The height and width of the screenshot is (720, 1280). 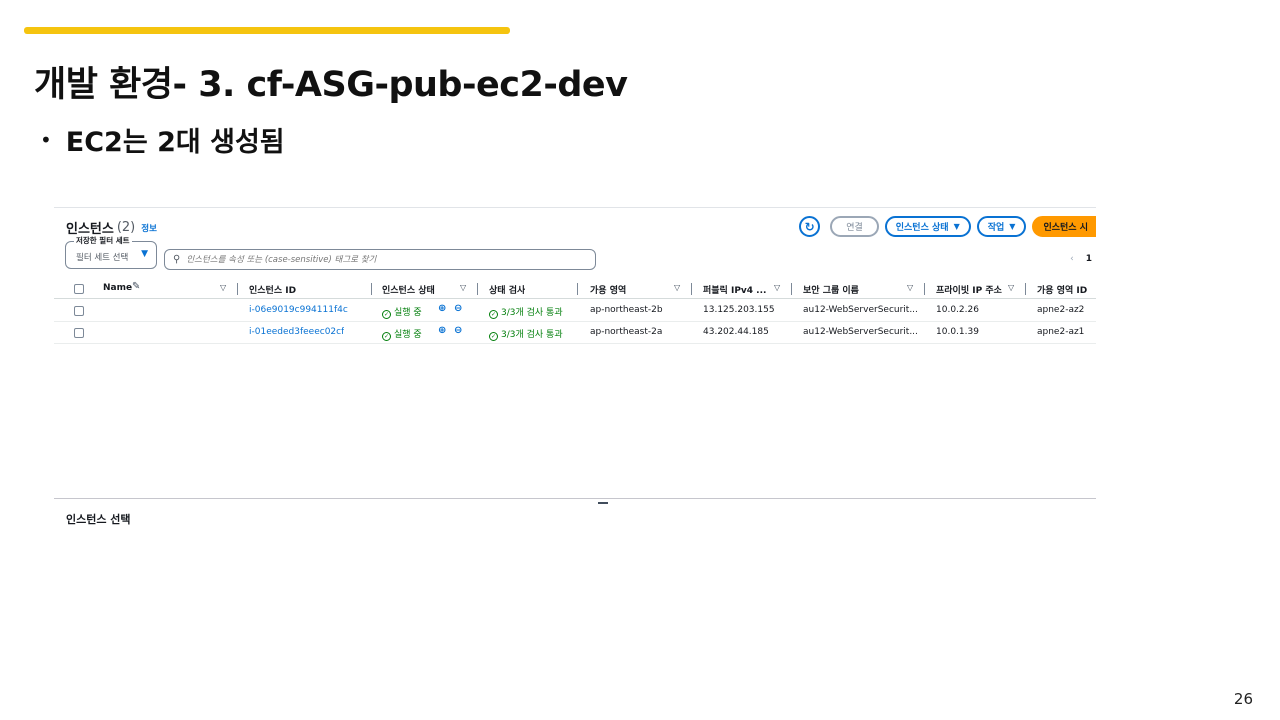 What do you see at coordinates (1243, 699) in the screenshot?
I see `page-number-footer: 26` at bounding box center [1243, 699].